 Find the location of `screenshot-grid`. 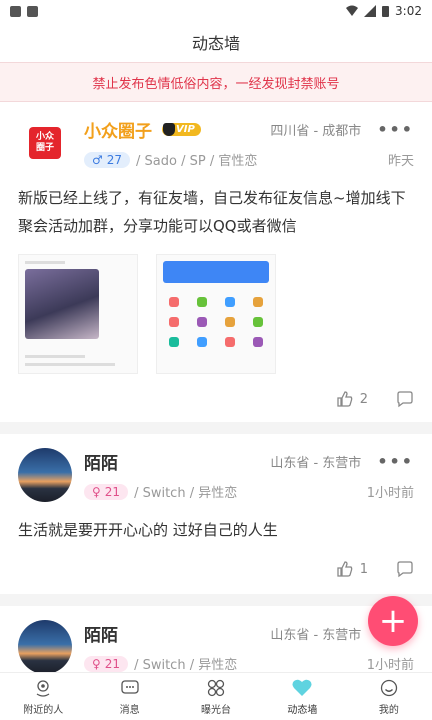

screenshot-grid is located at coordinates (216, 322).